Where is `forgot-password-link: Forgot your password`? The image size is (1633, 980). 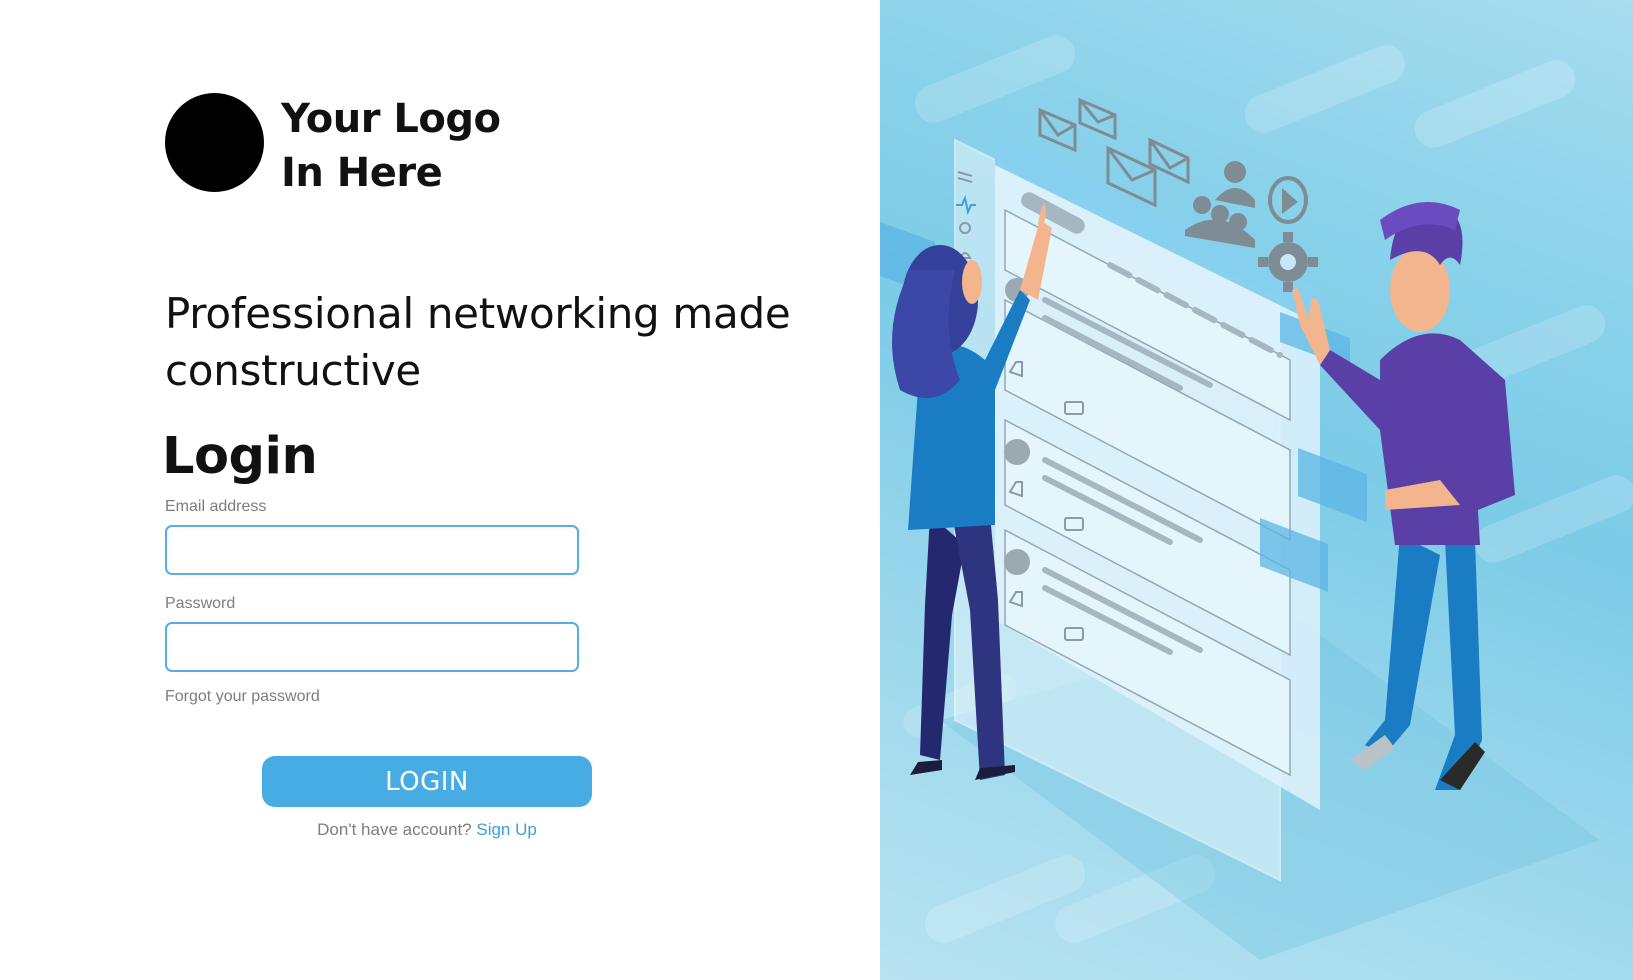 forgot-password-link: Forgot your password is located at coordinates (242, 697).